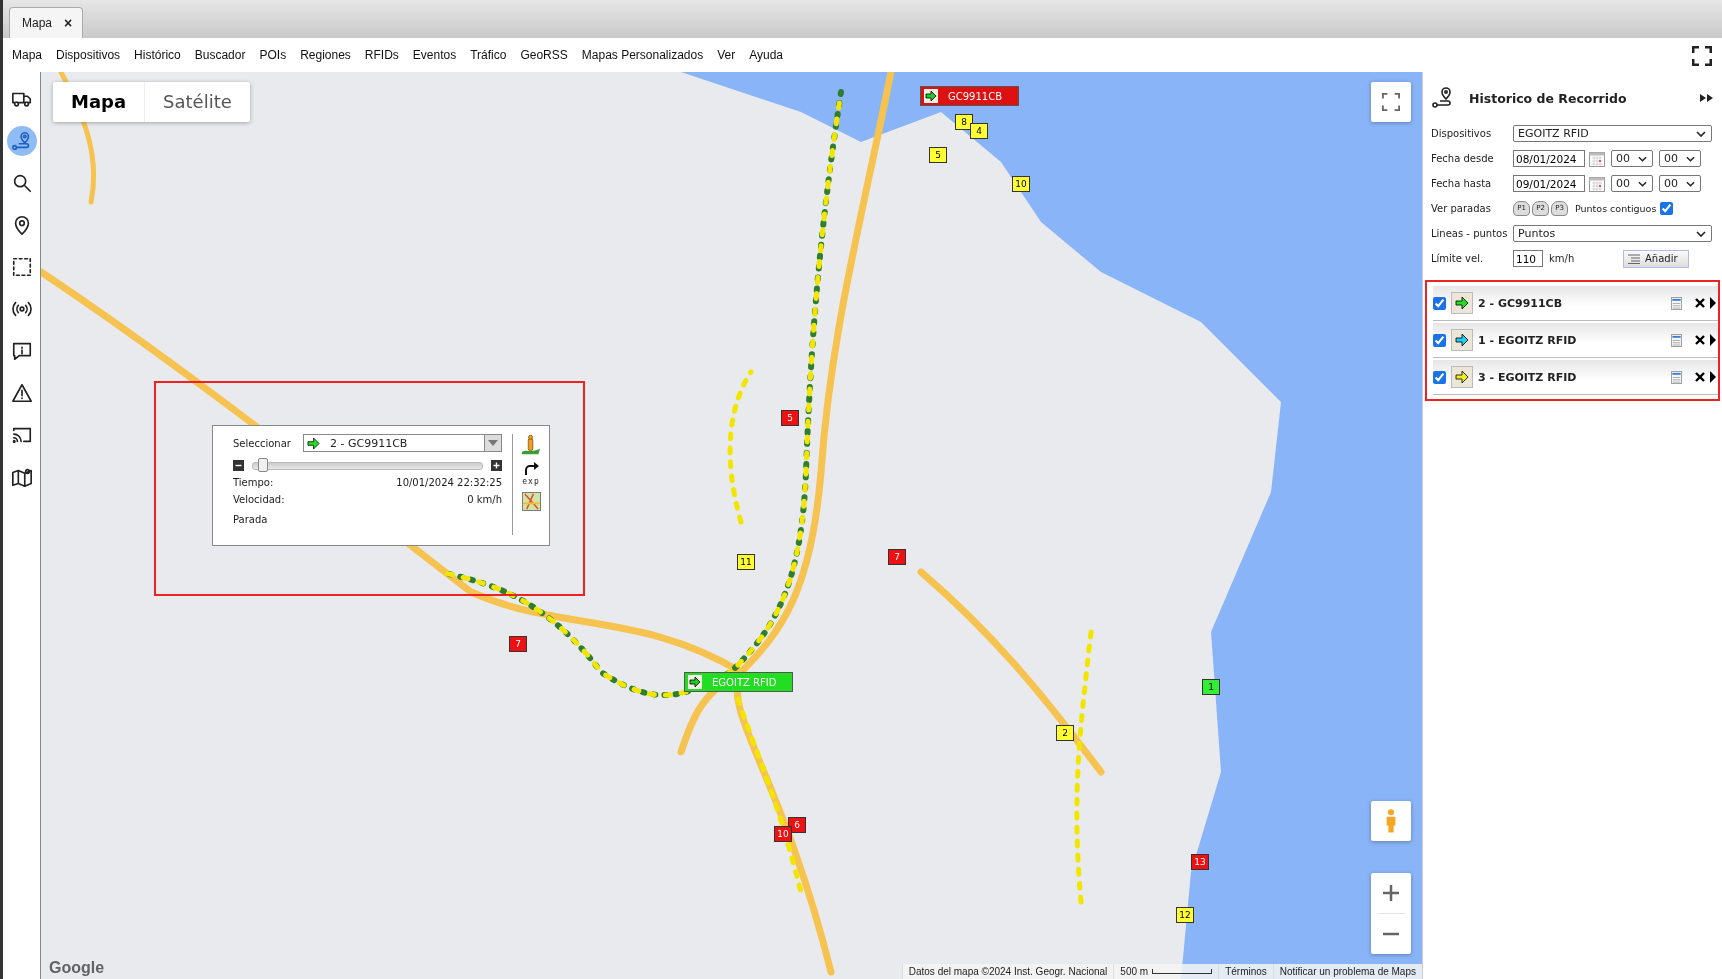  Describe the element at coordinates (531, 445) in the screenshot. I see `pegman-on-map-icon` at that location.